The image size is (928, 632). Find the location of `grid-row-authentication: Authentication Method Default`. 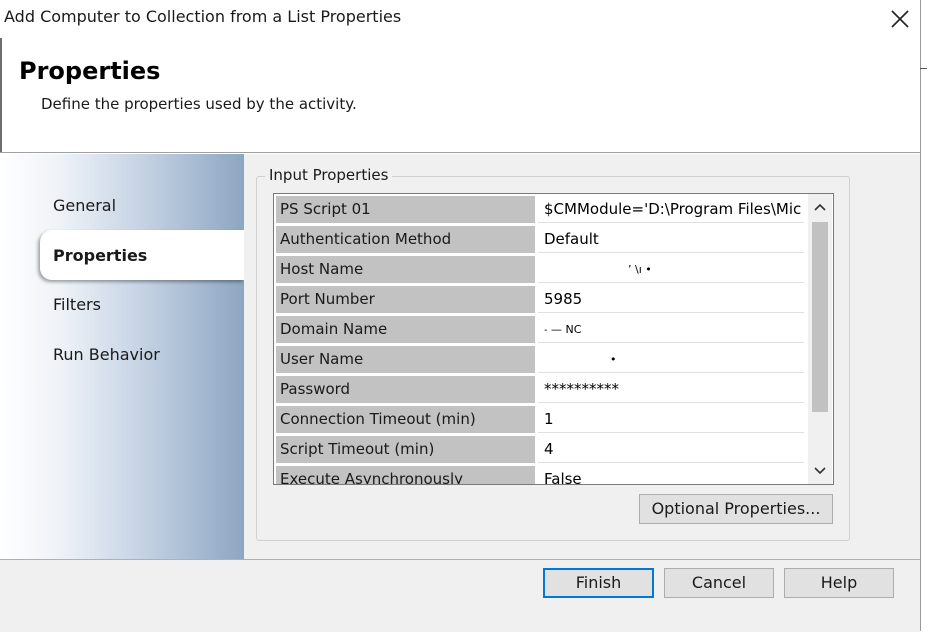

grid-row-authentication: Authentication Method Default is located at coordinates (540, 239).